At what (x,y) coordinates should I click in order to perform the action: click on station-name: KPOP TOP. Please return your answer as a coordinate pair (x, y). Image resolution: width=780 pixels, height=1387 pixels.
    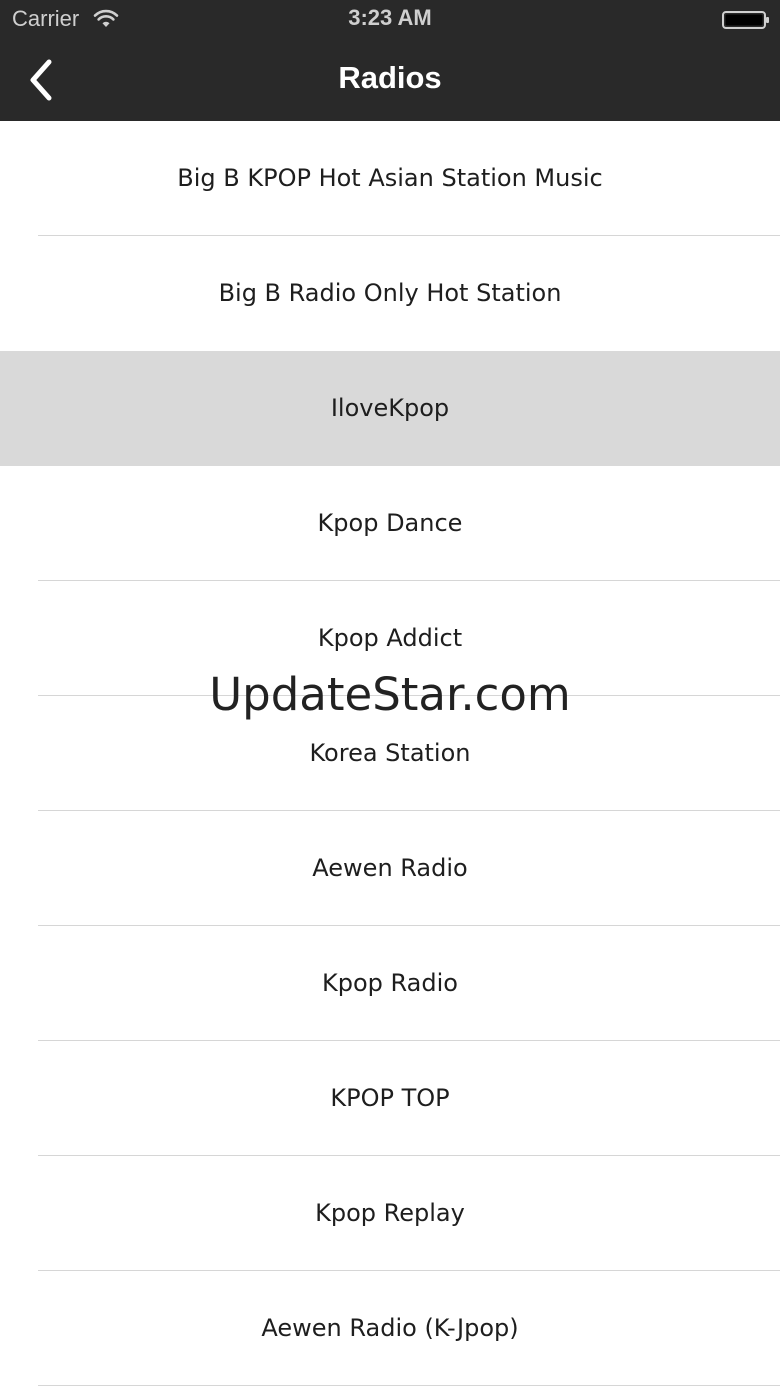
    Looking at the image, I should click on (390, 1097).